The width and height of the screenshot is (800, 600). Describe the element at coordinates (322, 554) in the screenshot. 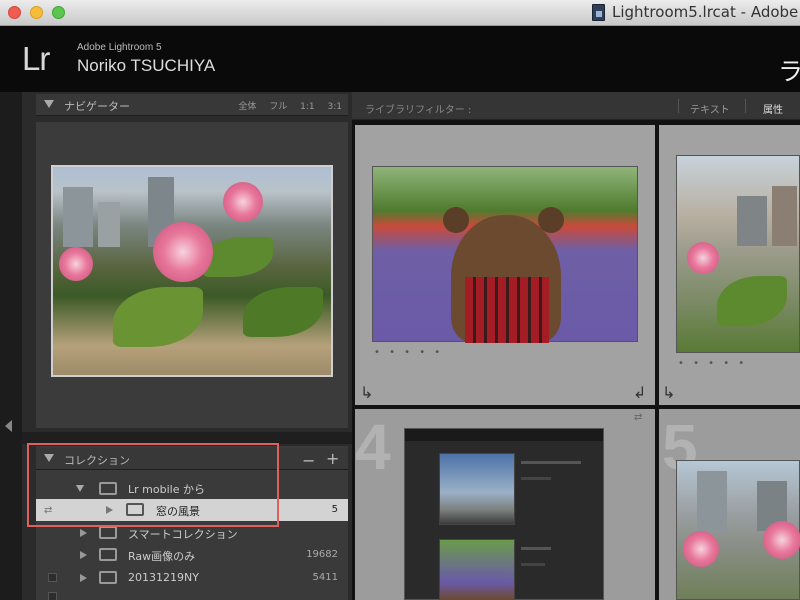

I see `collection-count: 19682` at that location.